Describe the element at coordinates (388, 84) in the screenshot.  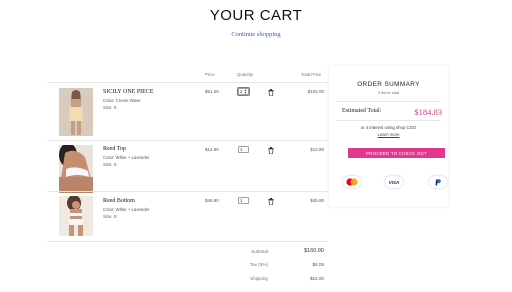
I see `order-summary-title: ORDER SUMMARY` at that location.